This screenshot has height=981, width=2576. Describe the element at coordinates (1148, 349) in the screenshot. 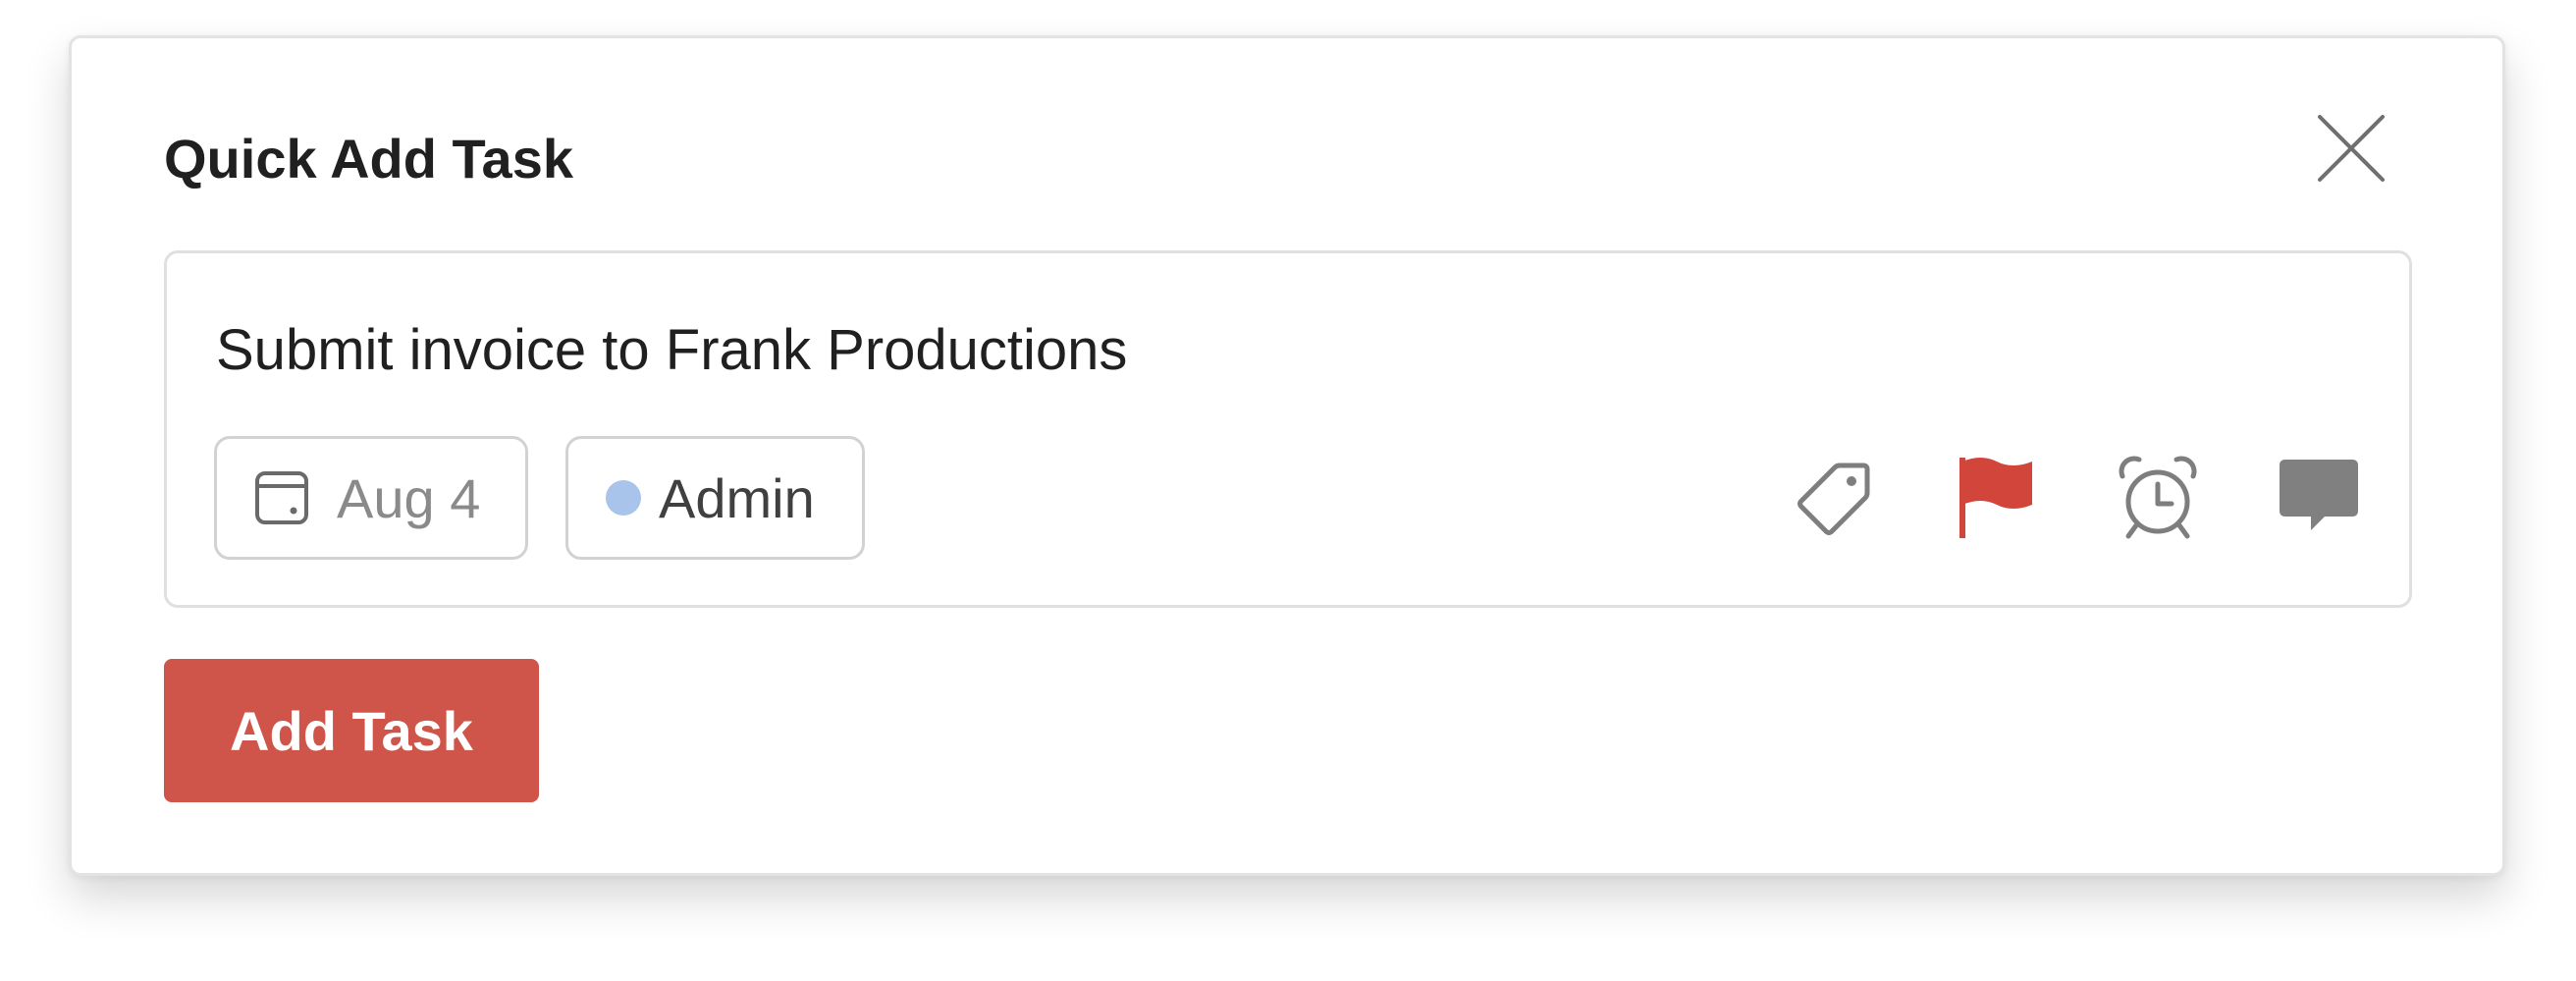

I see `task-content-input` at that location.